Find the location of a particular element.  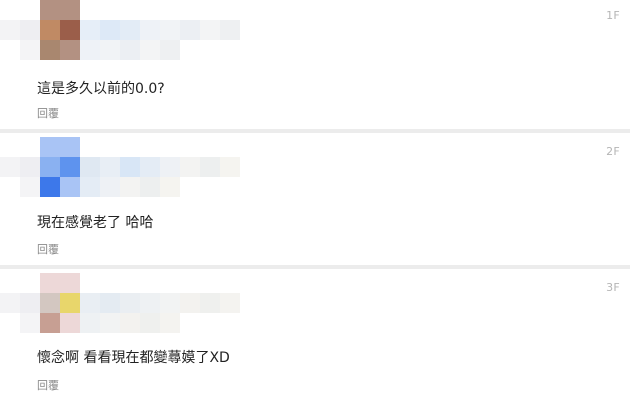

floor-number: 3F is located at coordinates (613, 287).